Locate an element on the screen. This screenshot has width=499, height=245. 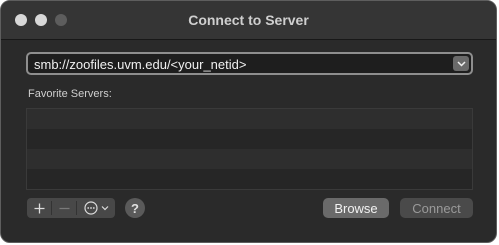
favorite-servers-label: Favorite Servers: is located at coordinates (70, 94).